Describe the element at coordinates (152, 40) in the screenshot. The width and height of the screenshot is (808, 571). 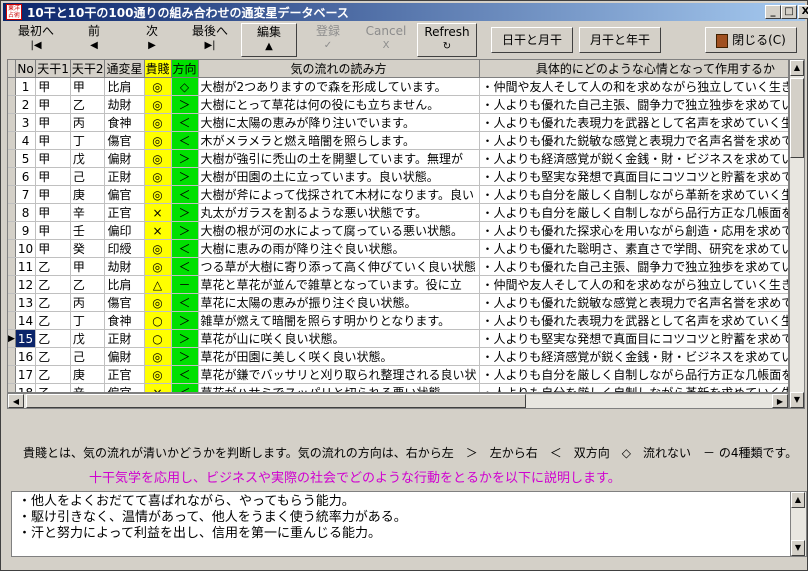
I see `next-record-button: 次 ▶` at that location.